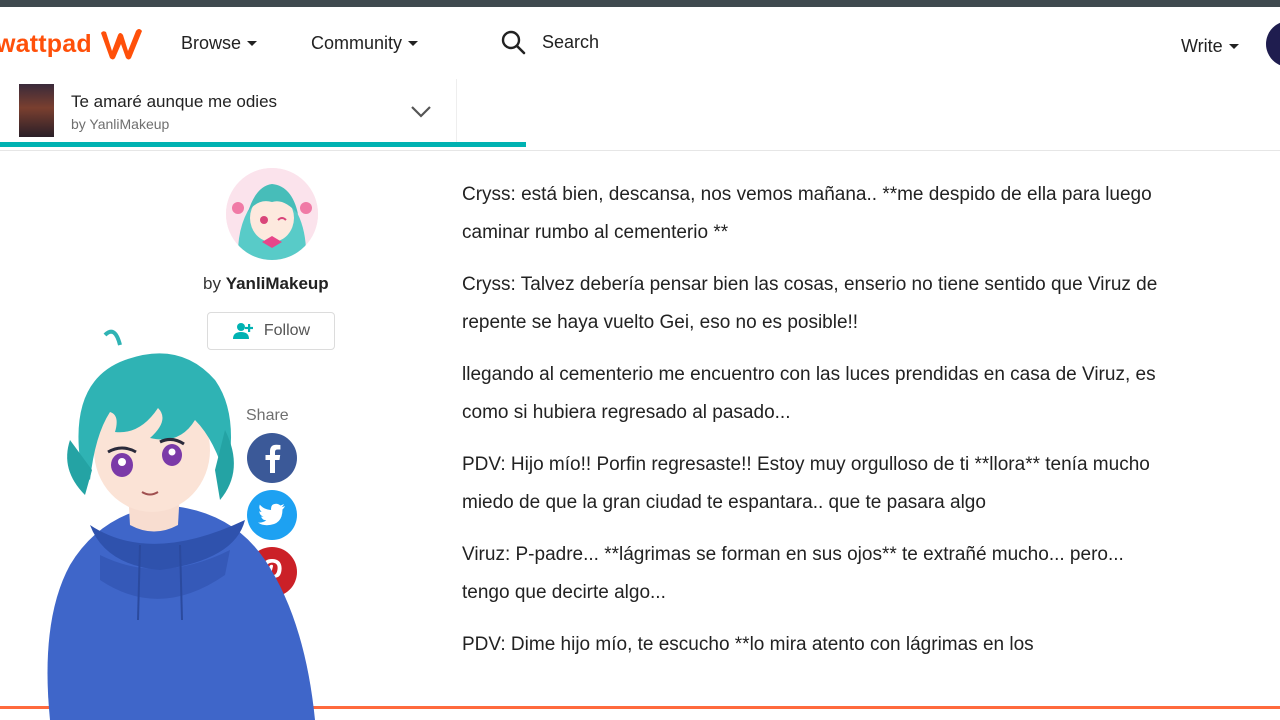 This screenshot has width=1280, height=720. What do you see at coordinates (120, 124) in the screenshot?
I see `story-author: by YanliMakeup` at bounding box center [120, 124].